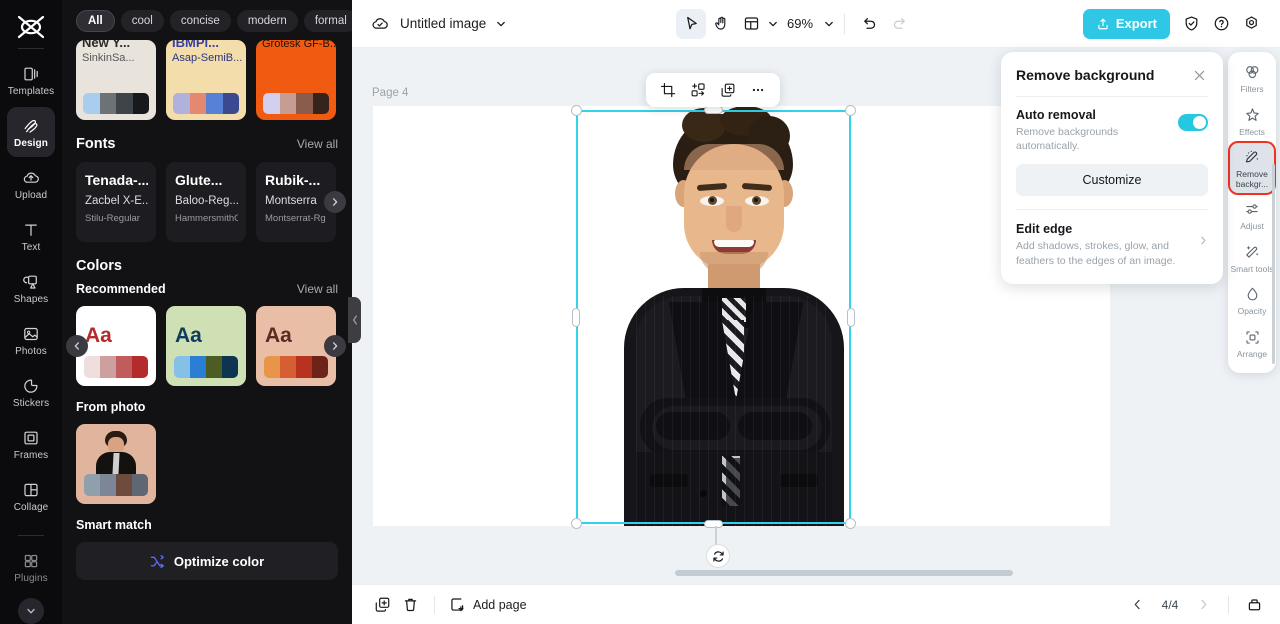 The width and height of the screenshot is (1280, 624). What do you see at coordinates (31, 184) in the screenshot?
I see `sidebar-item-upload: Upload` at bounding box center [31, 184].